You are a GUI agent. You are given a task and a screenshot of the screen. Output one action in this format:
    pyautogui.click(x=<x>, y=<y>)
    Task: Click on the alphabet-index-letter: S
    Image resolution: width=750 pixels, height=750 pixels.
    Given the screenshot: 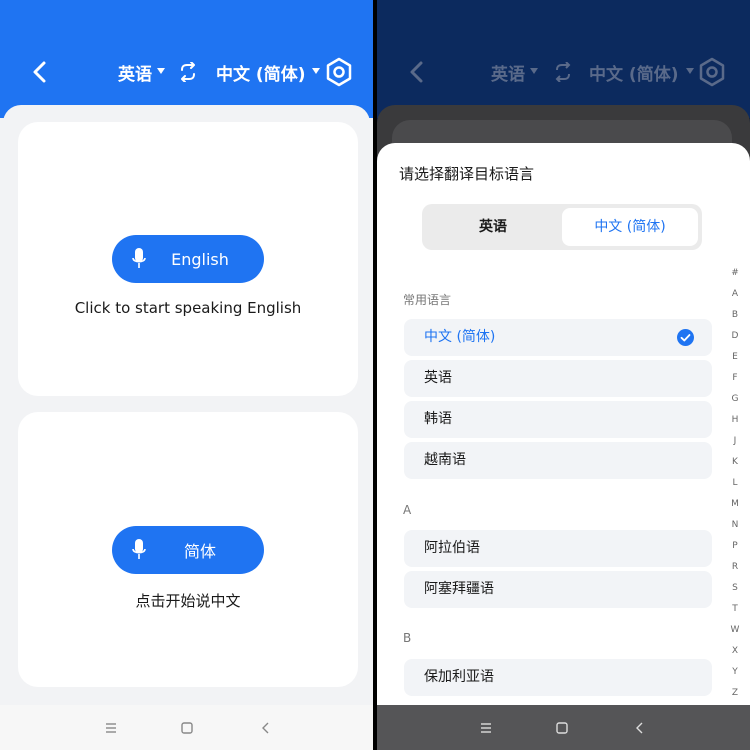 What is the action you would take?
    pyautogui.click(x=735, y=588)
    